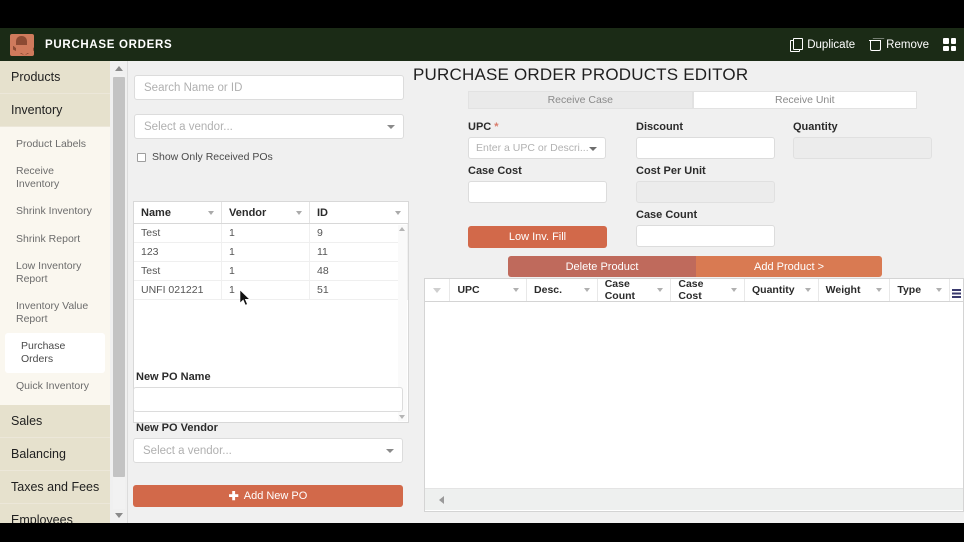  Describe the element at coordinates (620, 290) in the screenshot. I see `column-label: Case Count` at that location.